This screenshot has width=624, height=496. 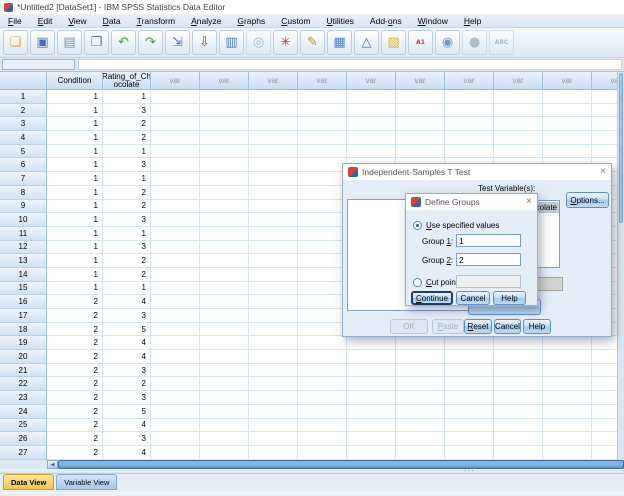 I want to click on column-header-corner, so click(x=23, y=81).